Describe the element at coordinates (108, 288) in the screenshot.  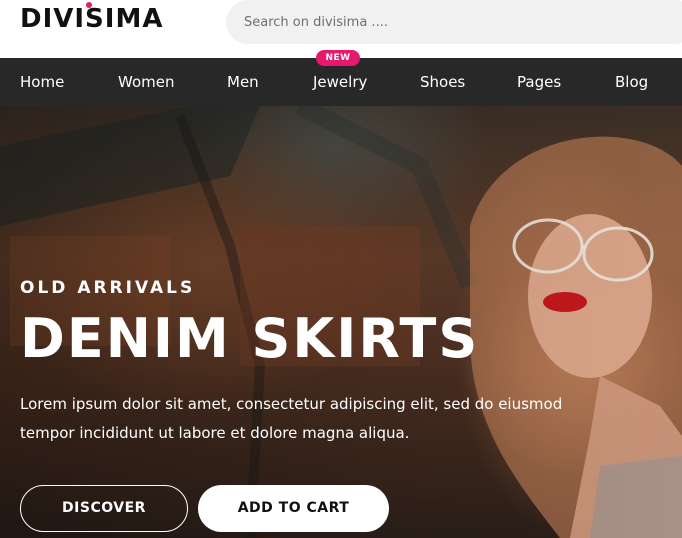
I see `hero-eyebrow: OLD ARRIVALS` at that location.